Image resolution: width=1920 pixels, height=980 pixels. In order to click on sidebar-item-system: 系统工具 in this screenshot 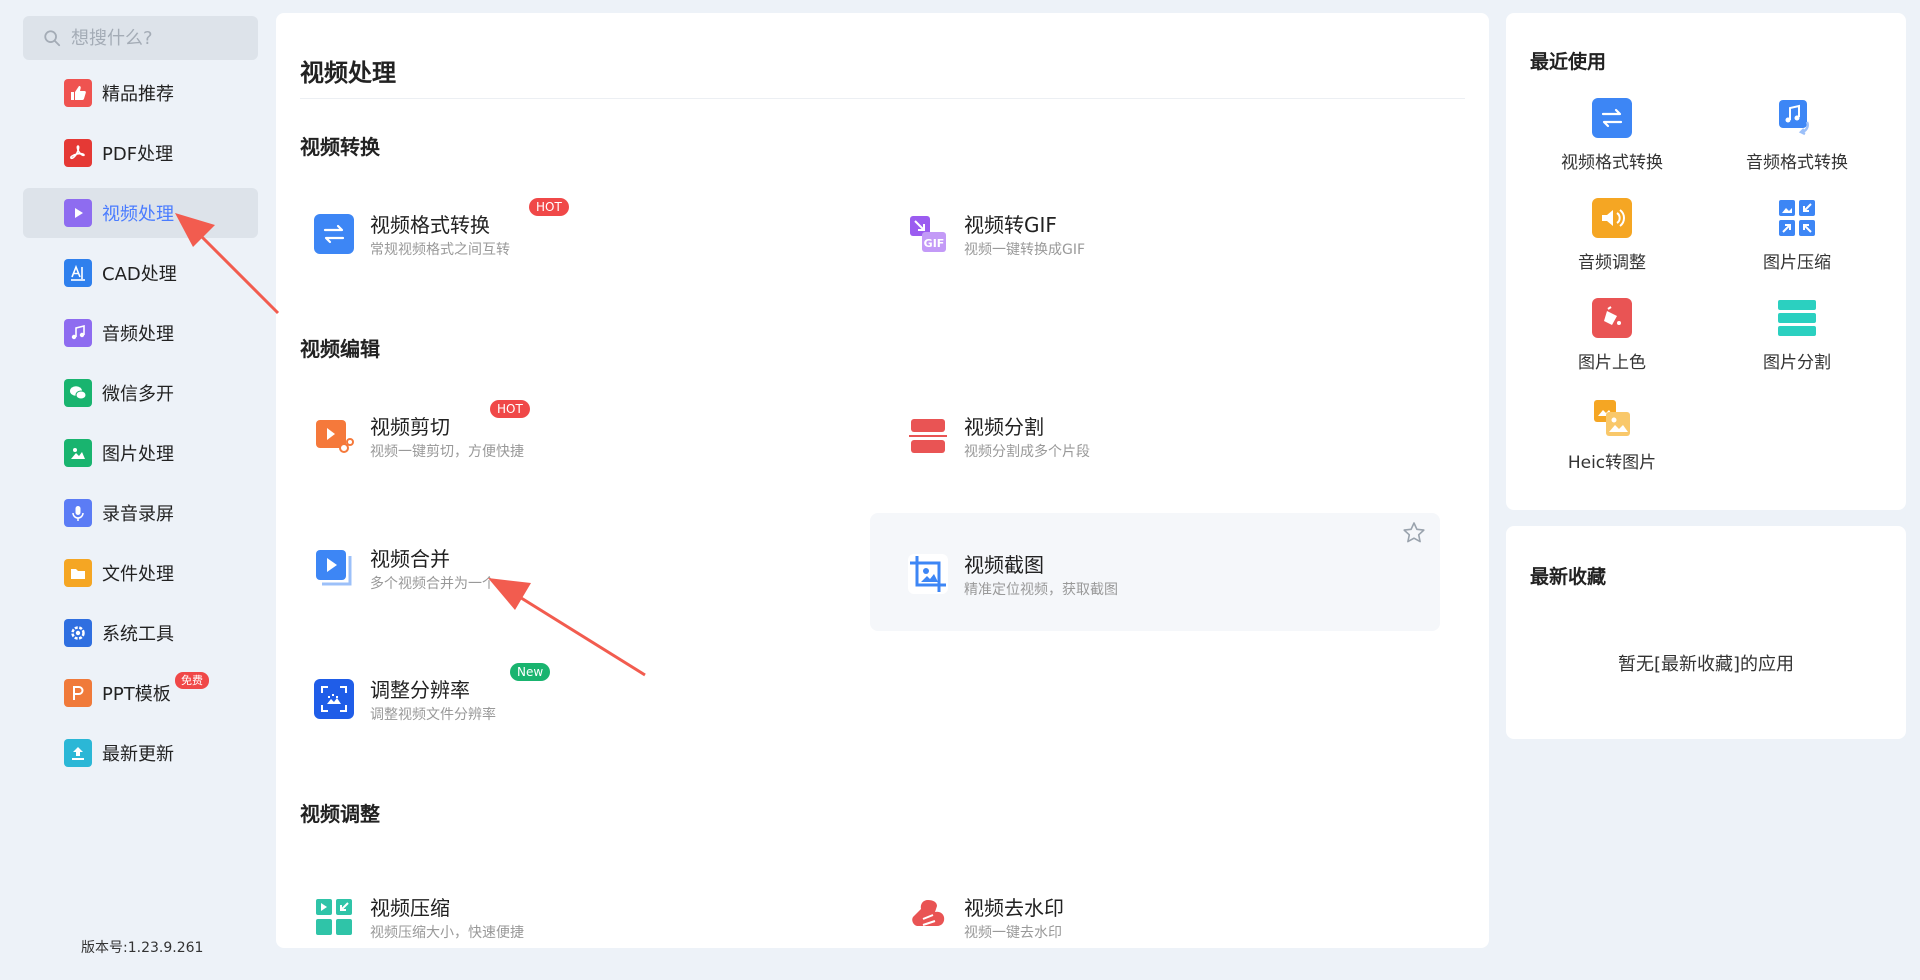, I will do `click(140, 633)`.